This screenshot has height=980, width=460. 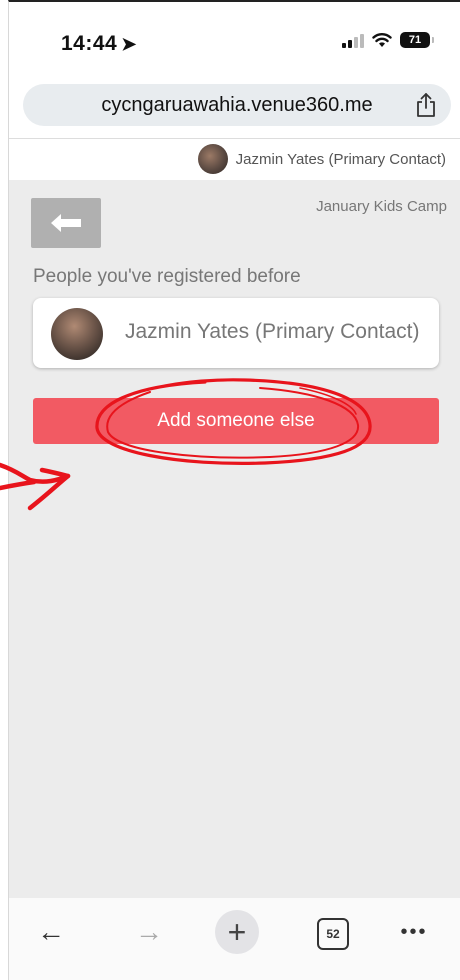 I want to click on battery-icon: 71, so click(x=417, y=40).